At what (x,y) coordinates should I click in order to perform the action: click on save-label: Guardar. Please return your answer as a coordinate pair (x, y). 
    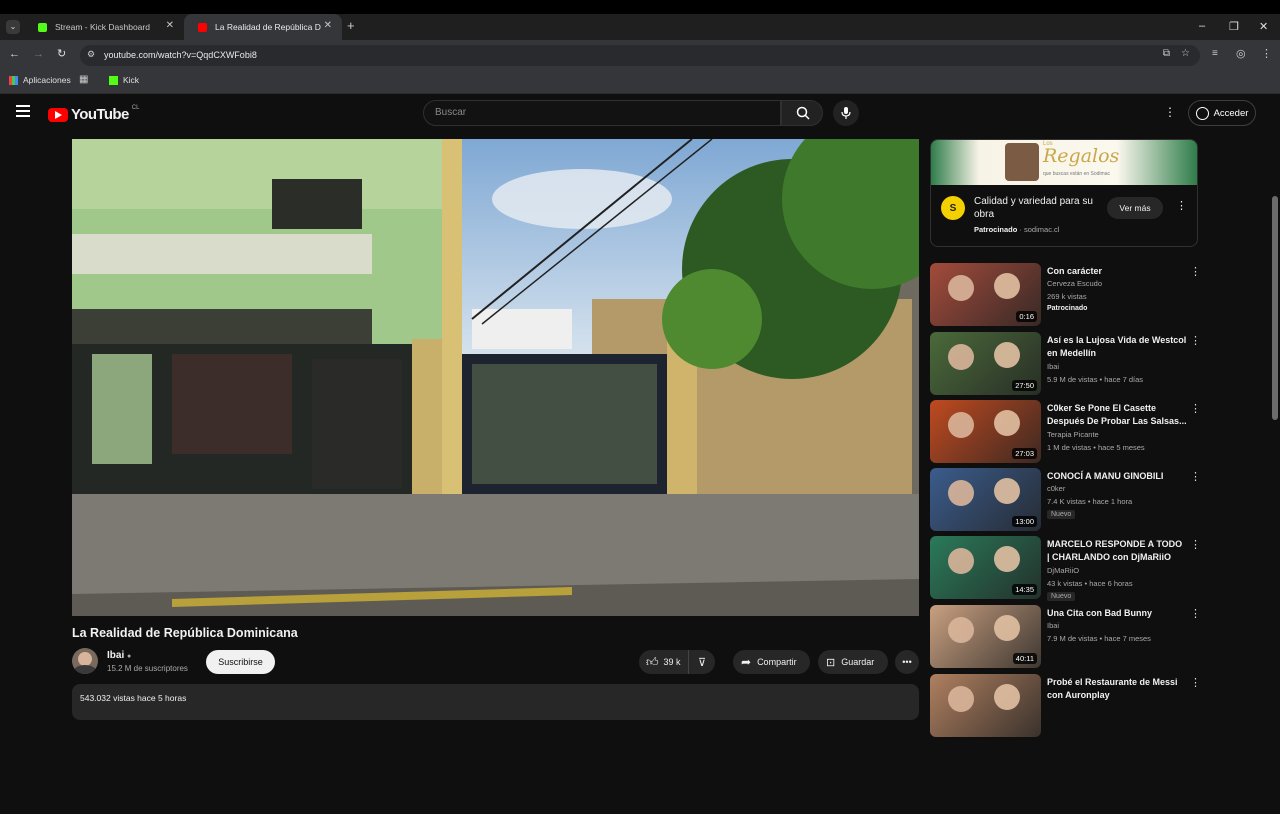
    Looking at the image, I should click on (858, 662).